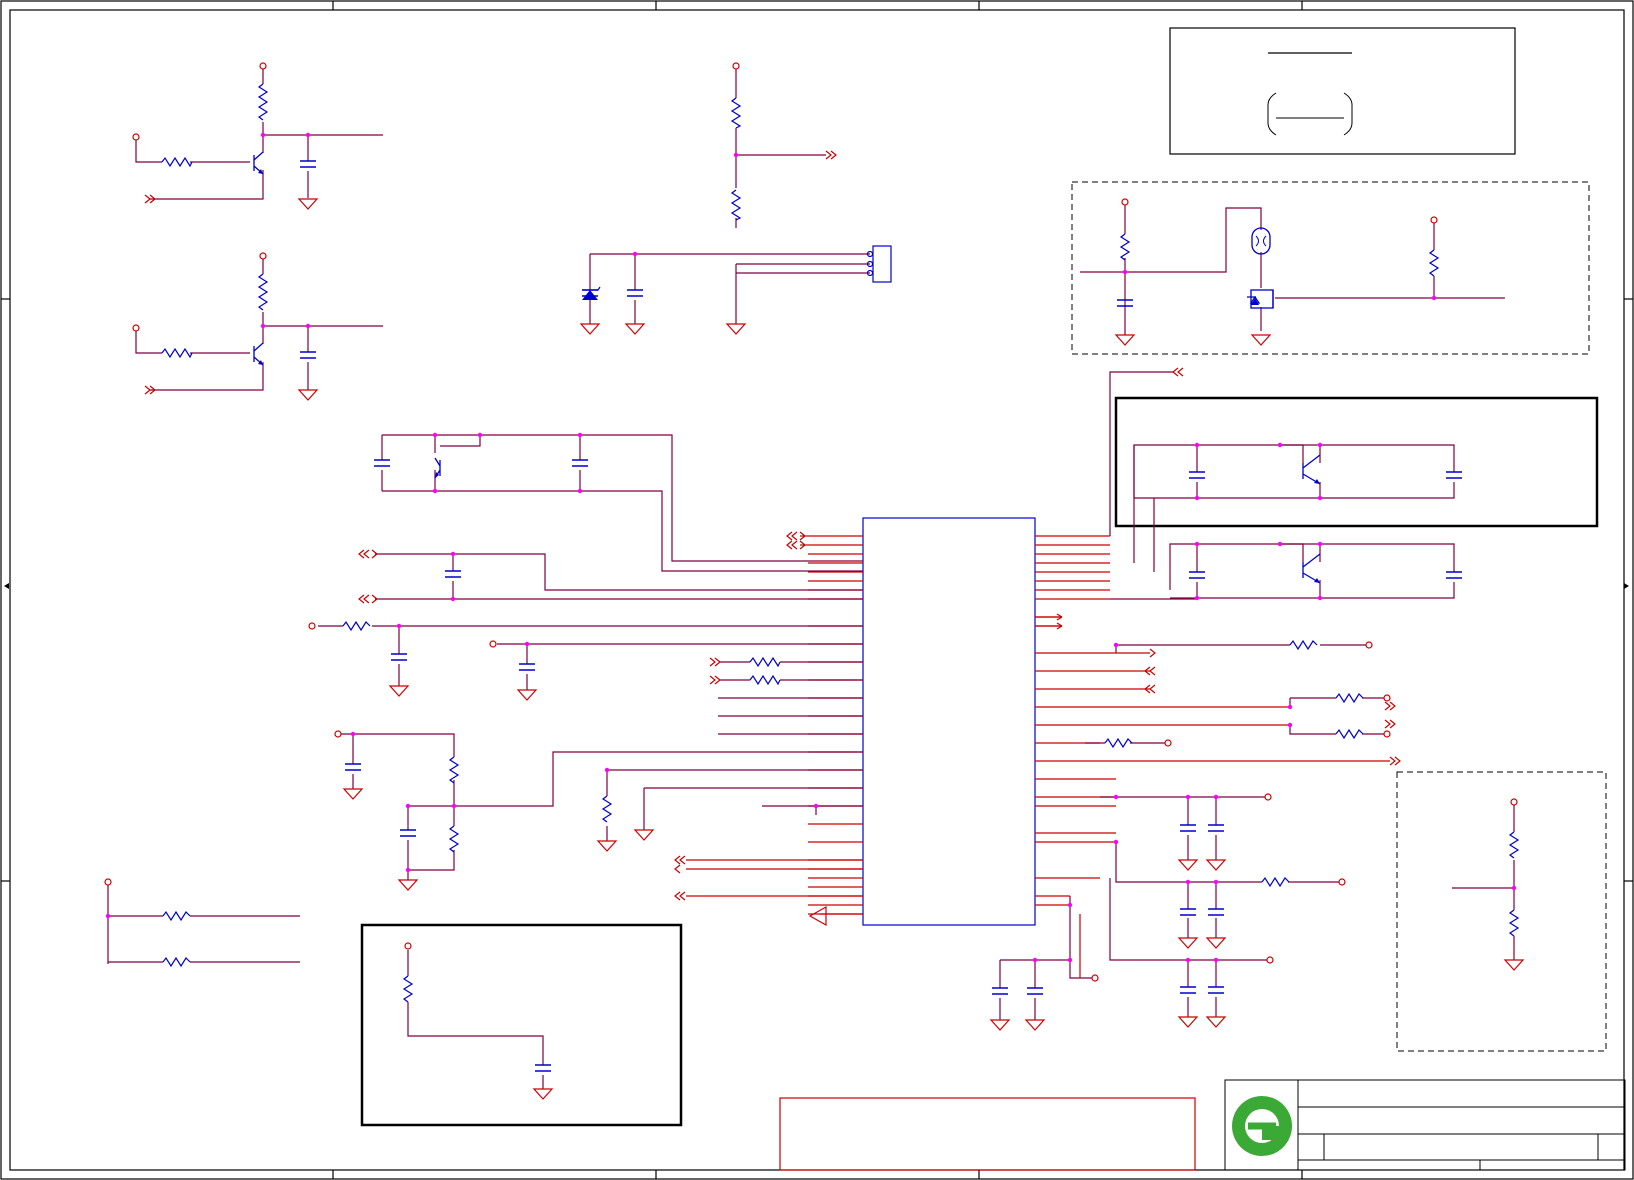  I want to click on frame-arrows, so click(816, 586).